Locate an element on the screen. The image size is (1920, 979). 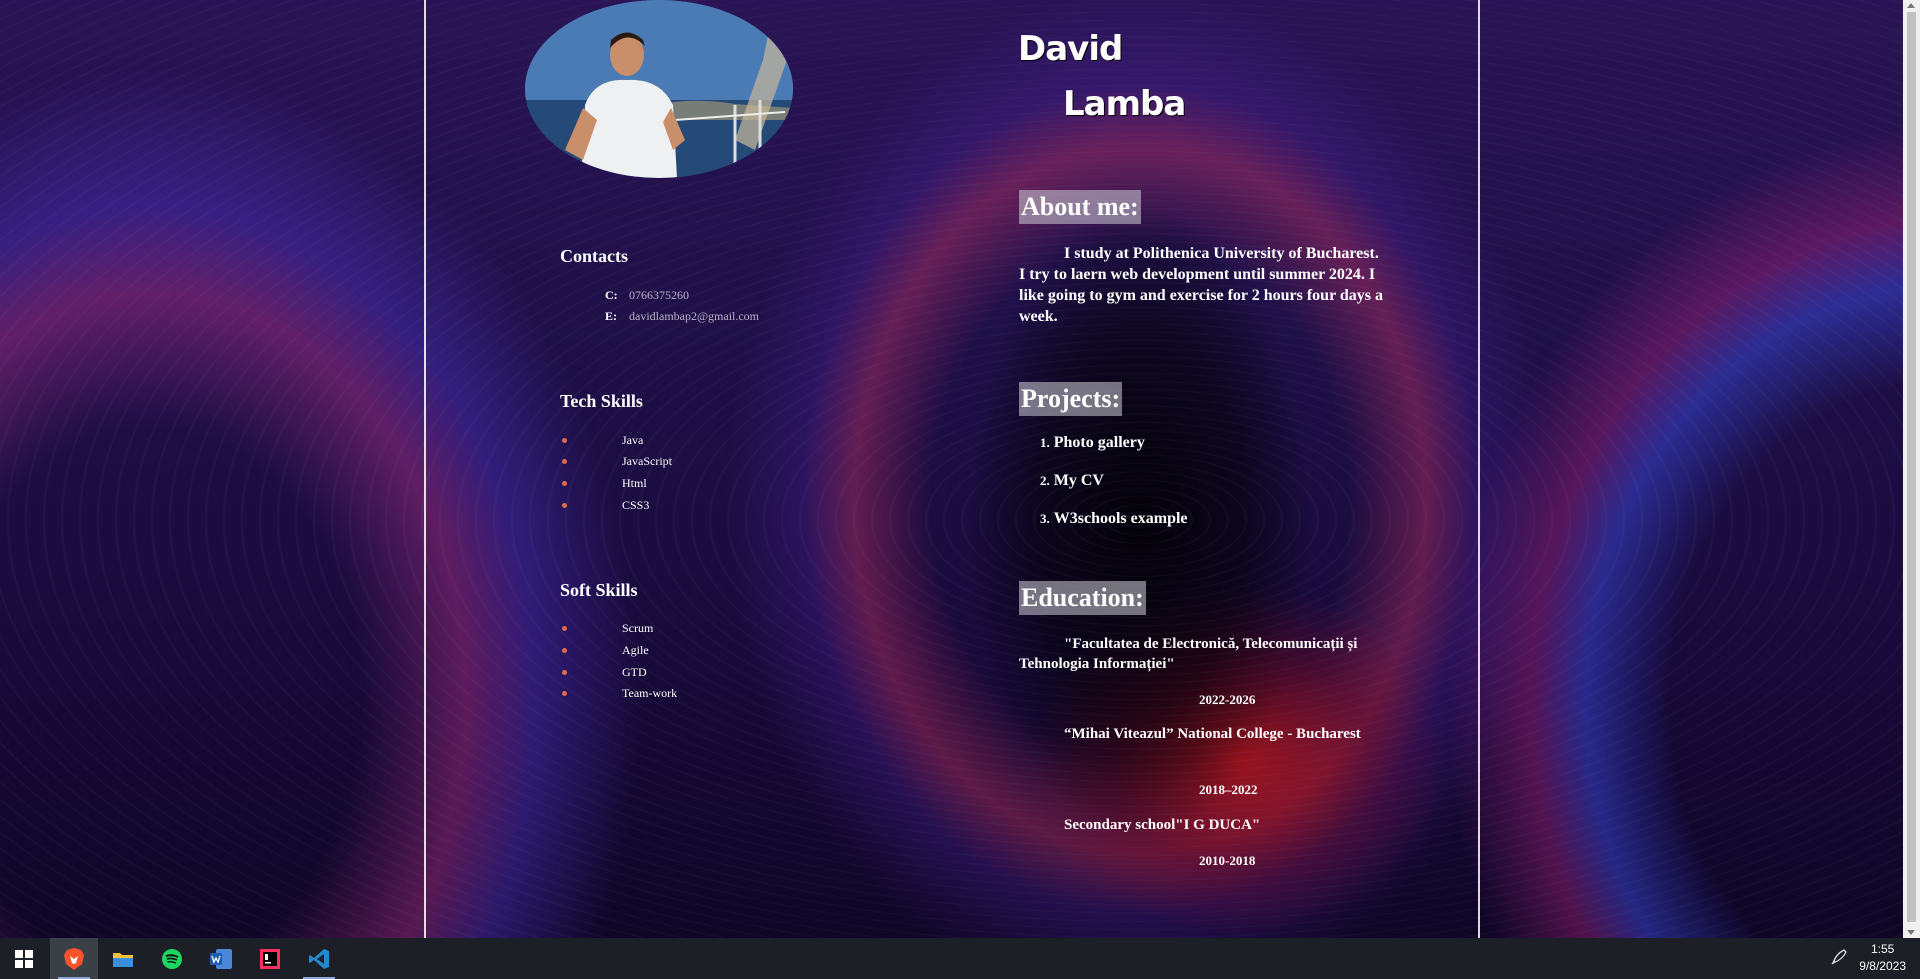
education-heading: Education: is located at coordinates (1082, 598).